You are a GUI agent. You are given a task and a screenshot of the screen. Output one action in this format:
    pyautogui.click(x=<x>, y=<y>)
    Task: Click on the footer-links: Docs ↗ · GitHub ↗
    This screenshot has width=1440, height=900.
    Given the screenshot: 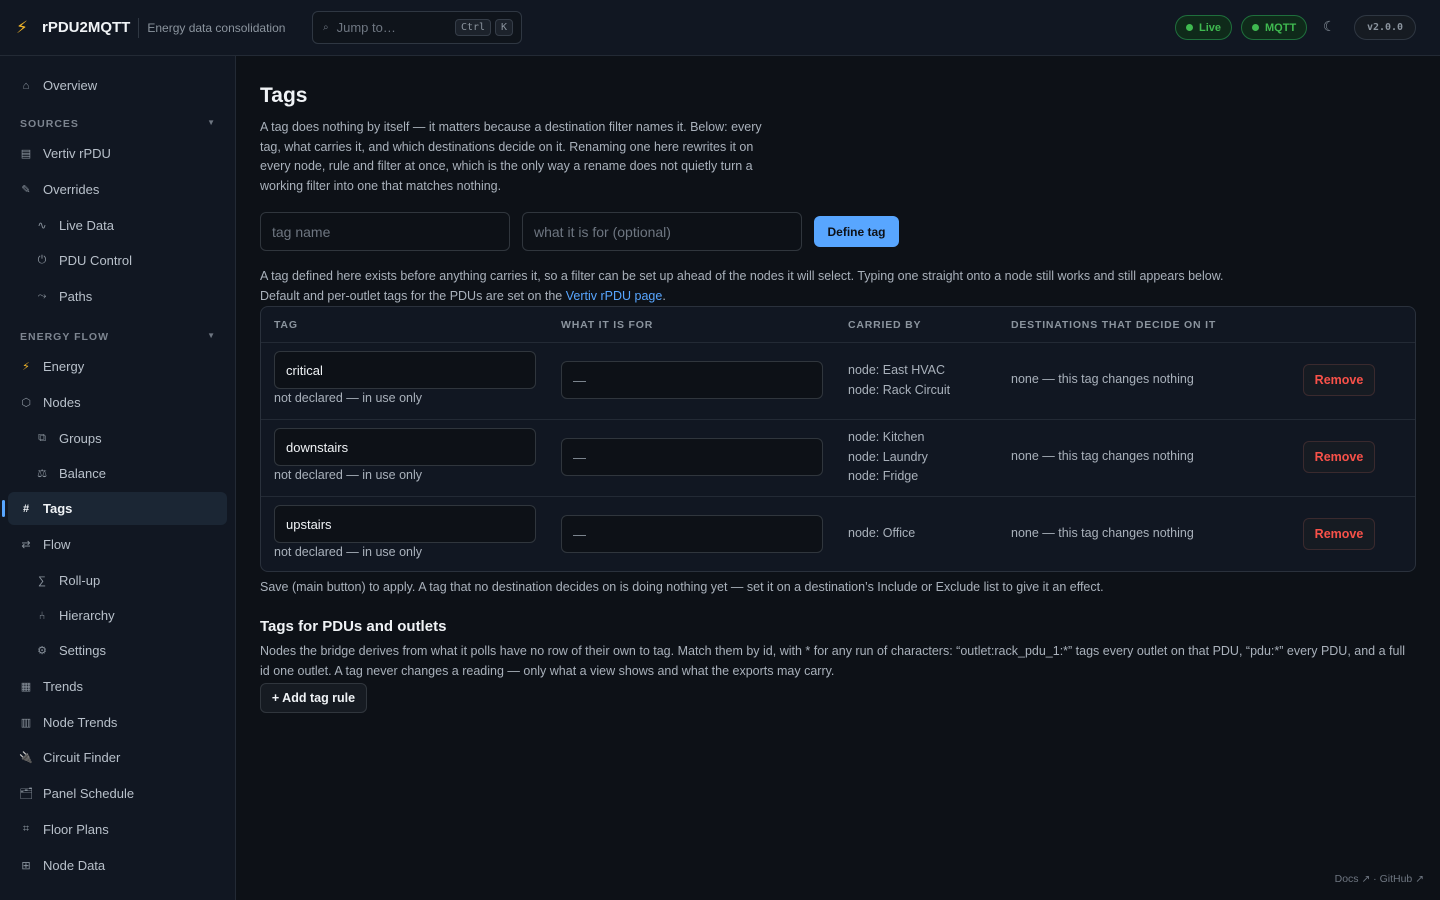 What is the action you would take?
    pyautogui.click(x=1379, y=879)
    